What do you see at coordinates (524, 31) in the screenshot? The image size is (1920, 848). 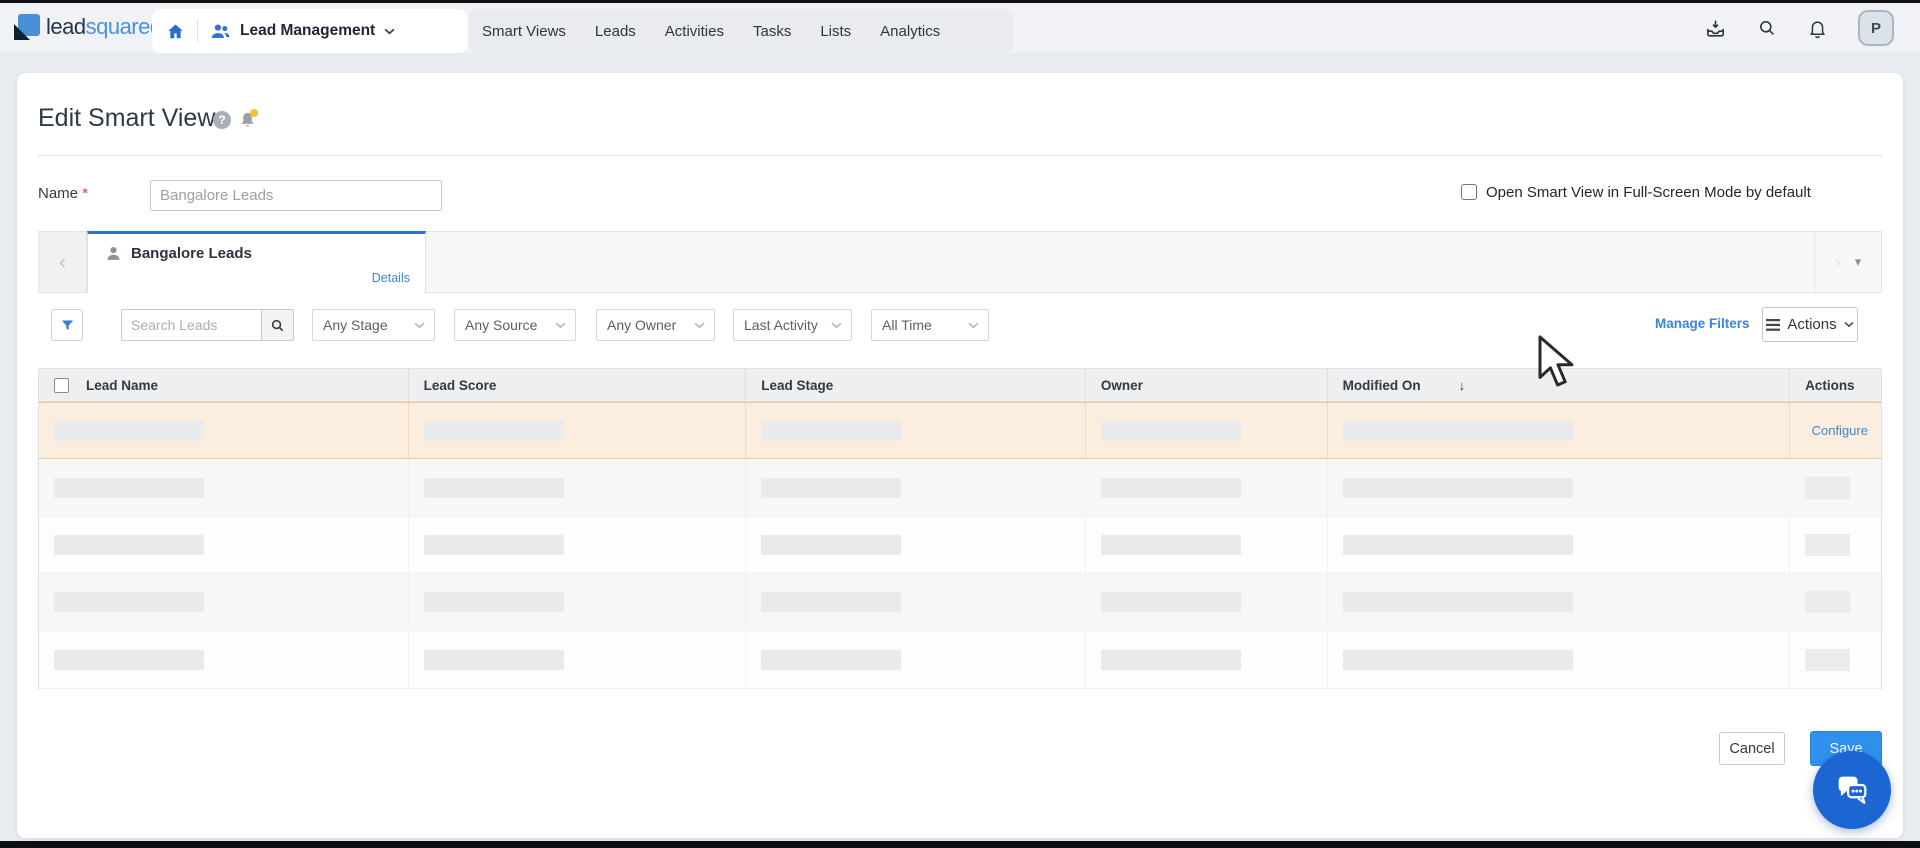 I see `nav-smart-views: Smart Views` at bounding box center [524, 31].